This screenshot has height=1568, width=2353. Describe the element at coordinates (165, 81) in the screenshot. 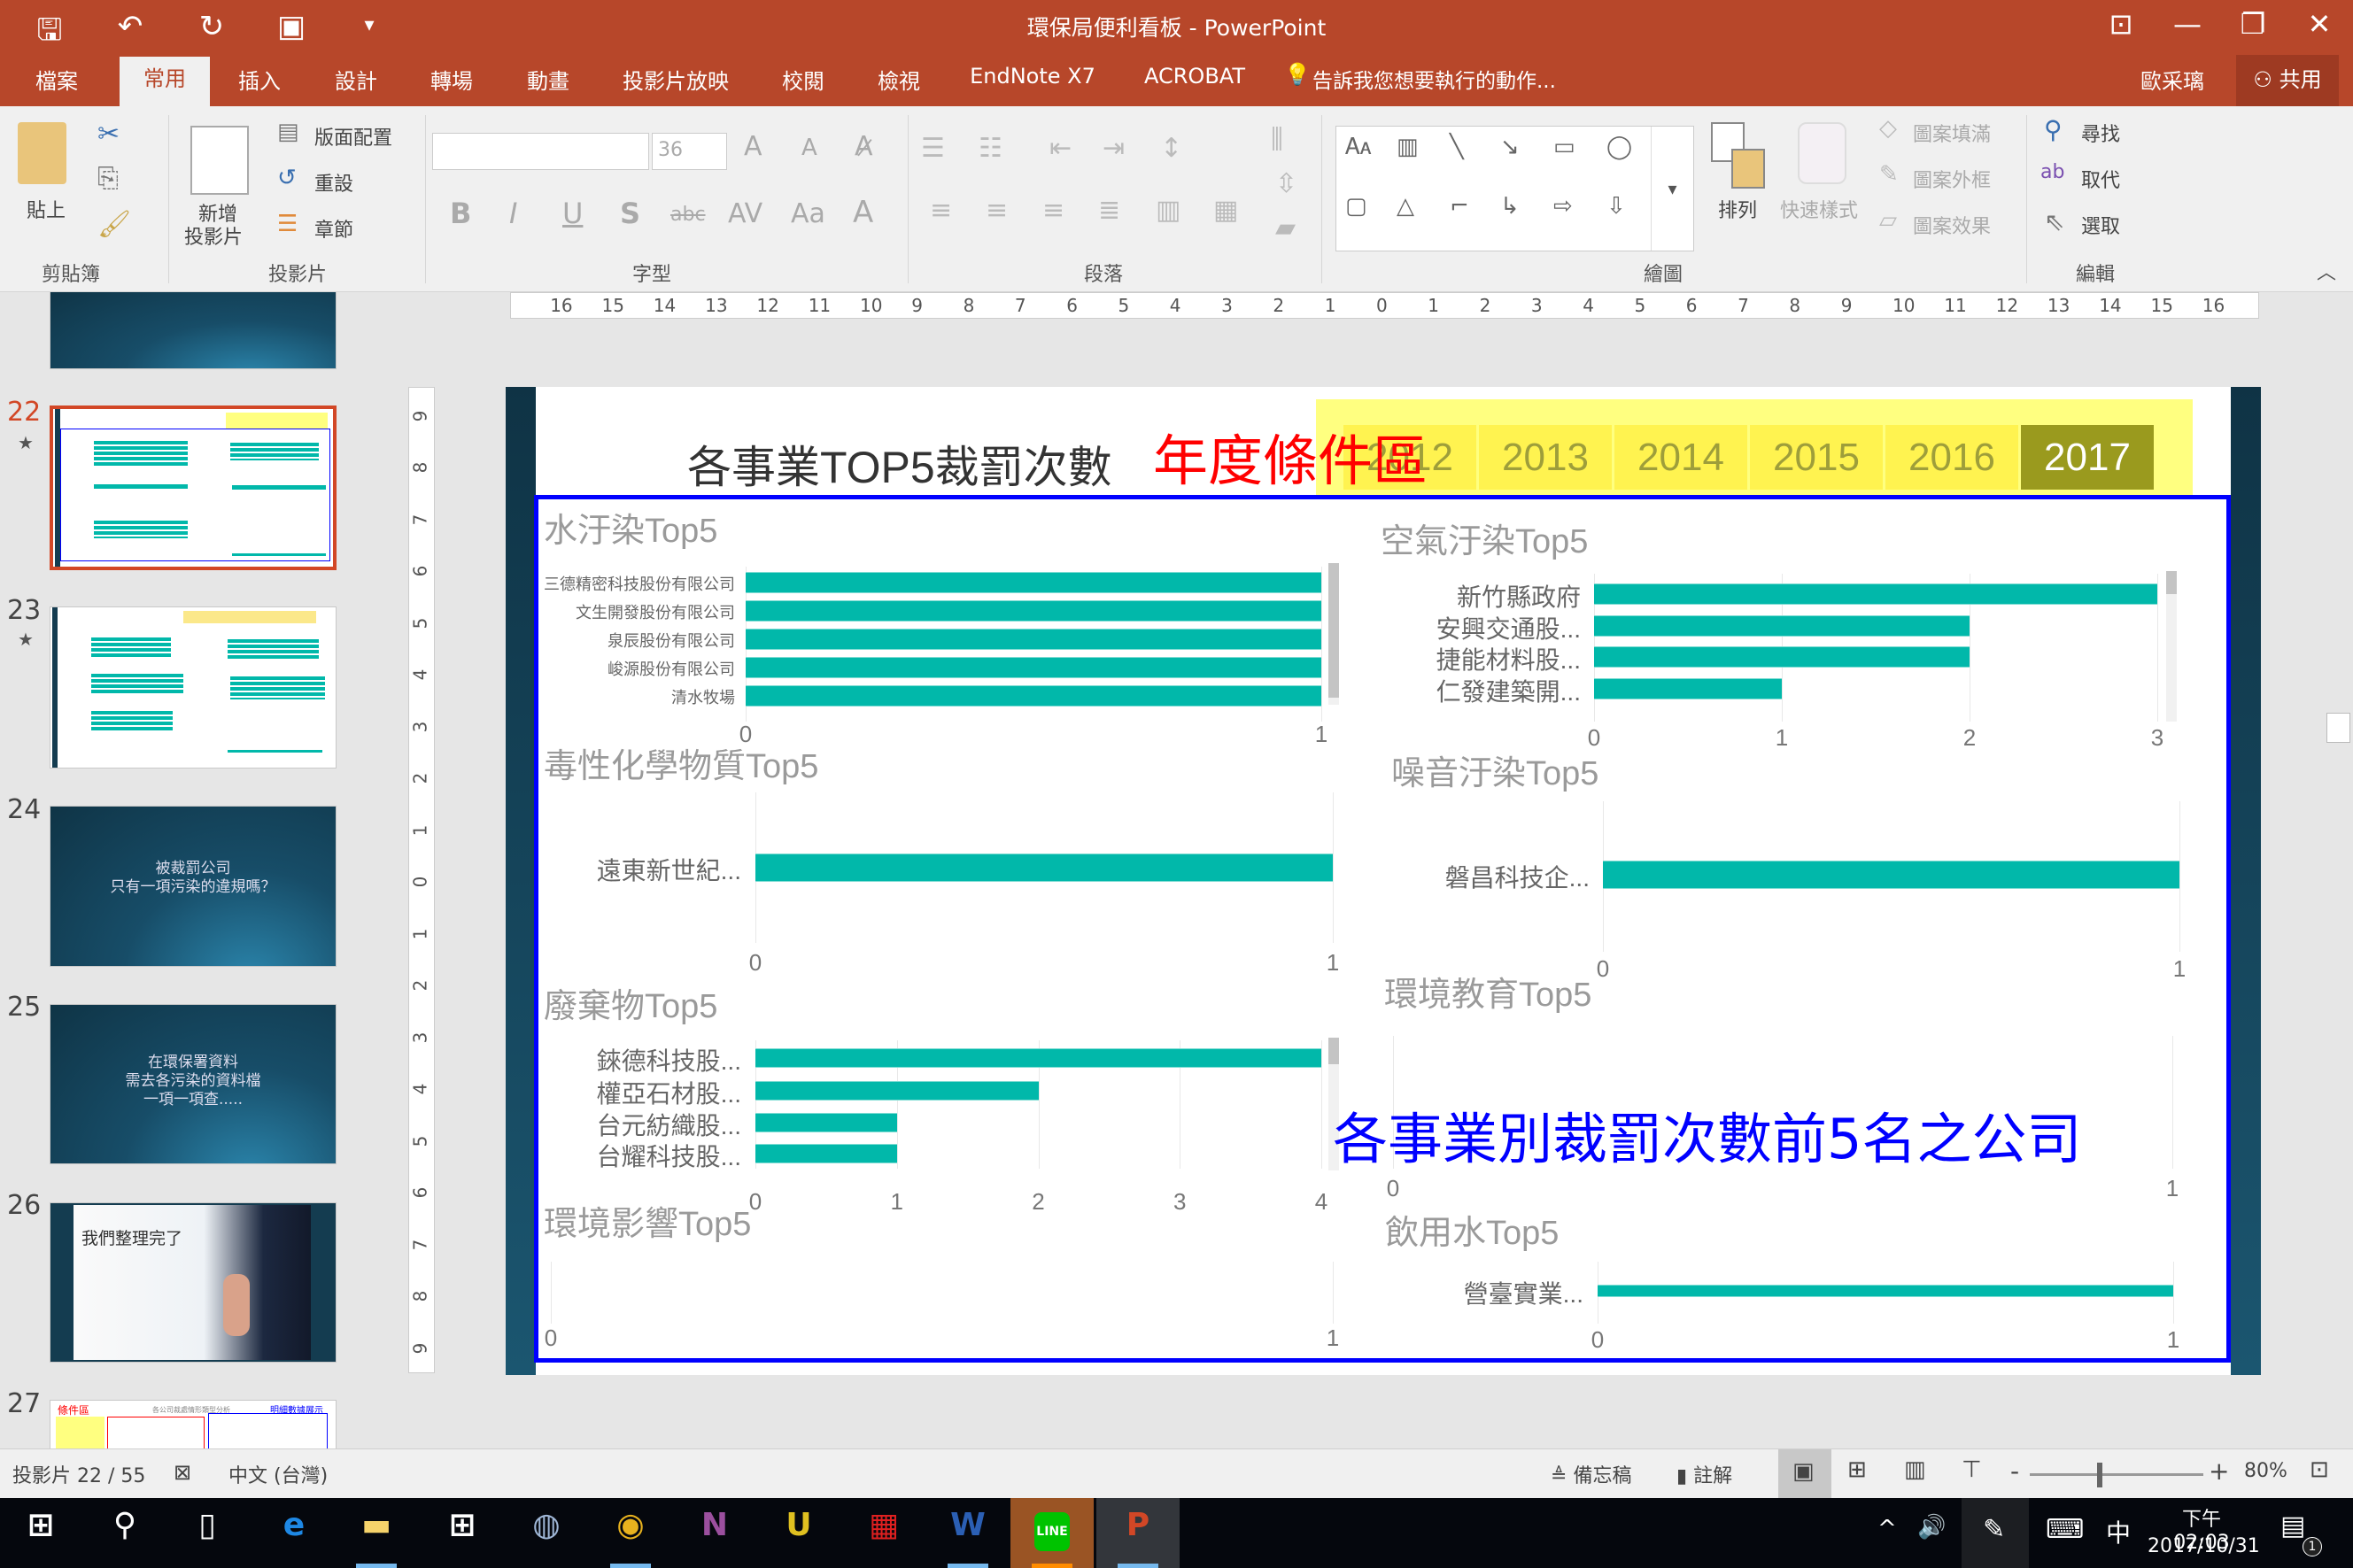

I see `tab-home: 常用` at that location.